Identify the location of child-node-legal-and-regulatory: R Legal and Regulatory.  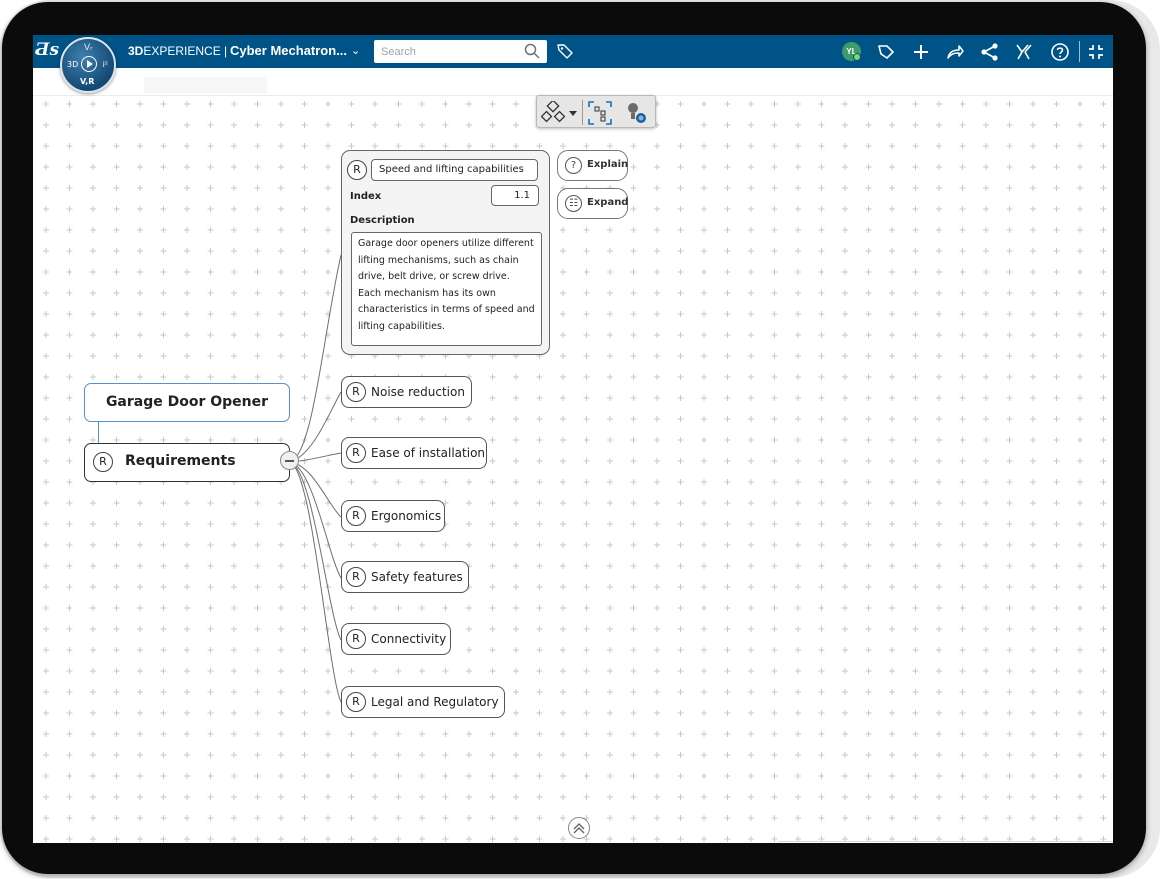
(423, 702).